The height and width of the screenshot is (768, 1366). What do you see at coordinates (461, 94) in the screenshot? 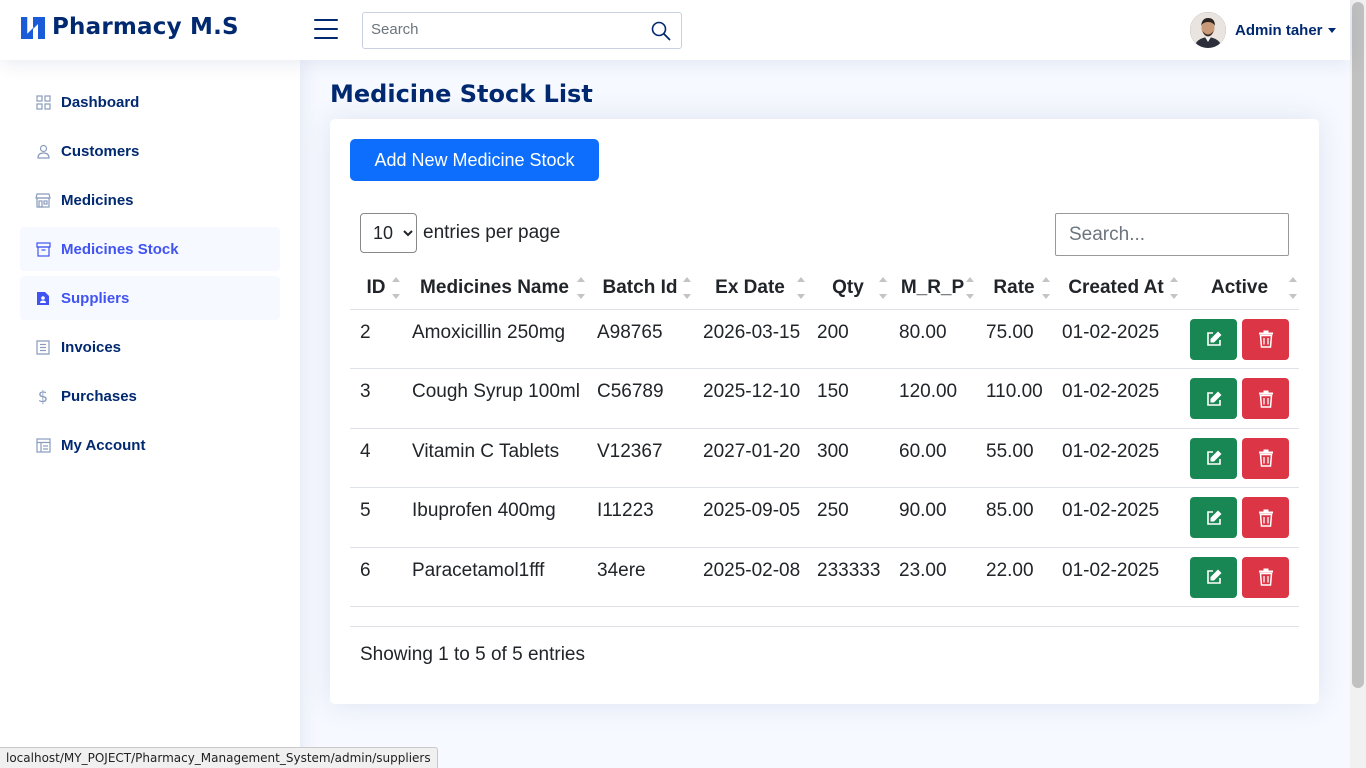
I see `page-title: Medicine Stock List` at bounding box center [461, 94].